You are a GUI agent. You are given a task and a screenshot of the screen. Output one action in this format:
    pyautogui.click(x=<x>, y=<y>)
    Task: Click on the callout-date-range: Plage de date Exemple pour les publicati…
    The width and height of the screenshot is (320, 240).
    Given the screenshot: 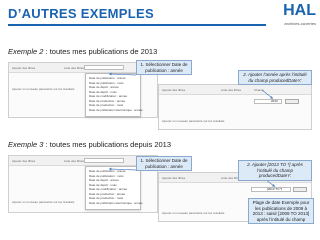 What is the action you would take?
    pyautogui.click(x=281, y=211)
    